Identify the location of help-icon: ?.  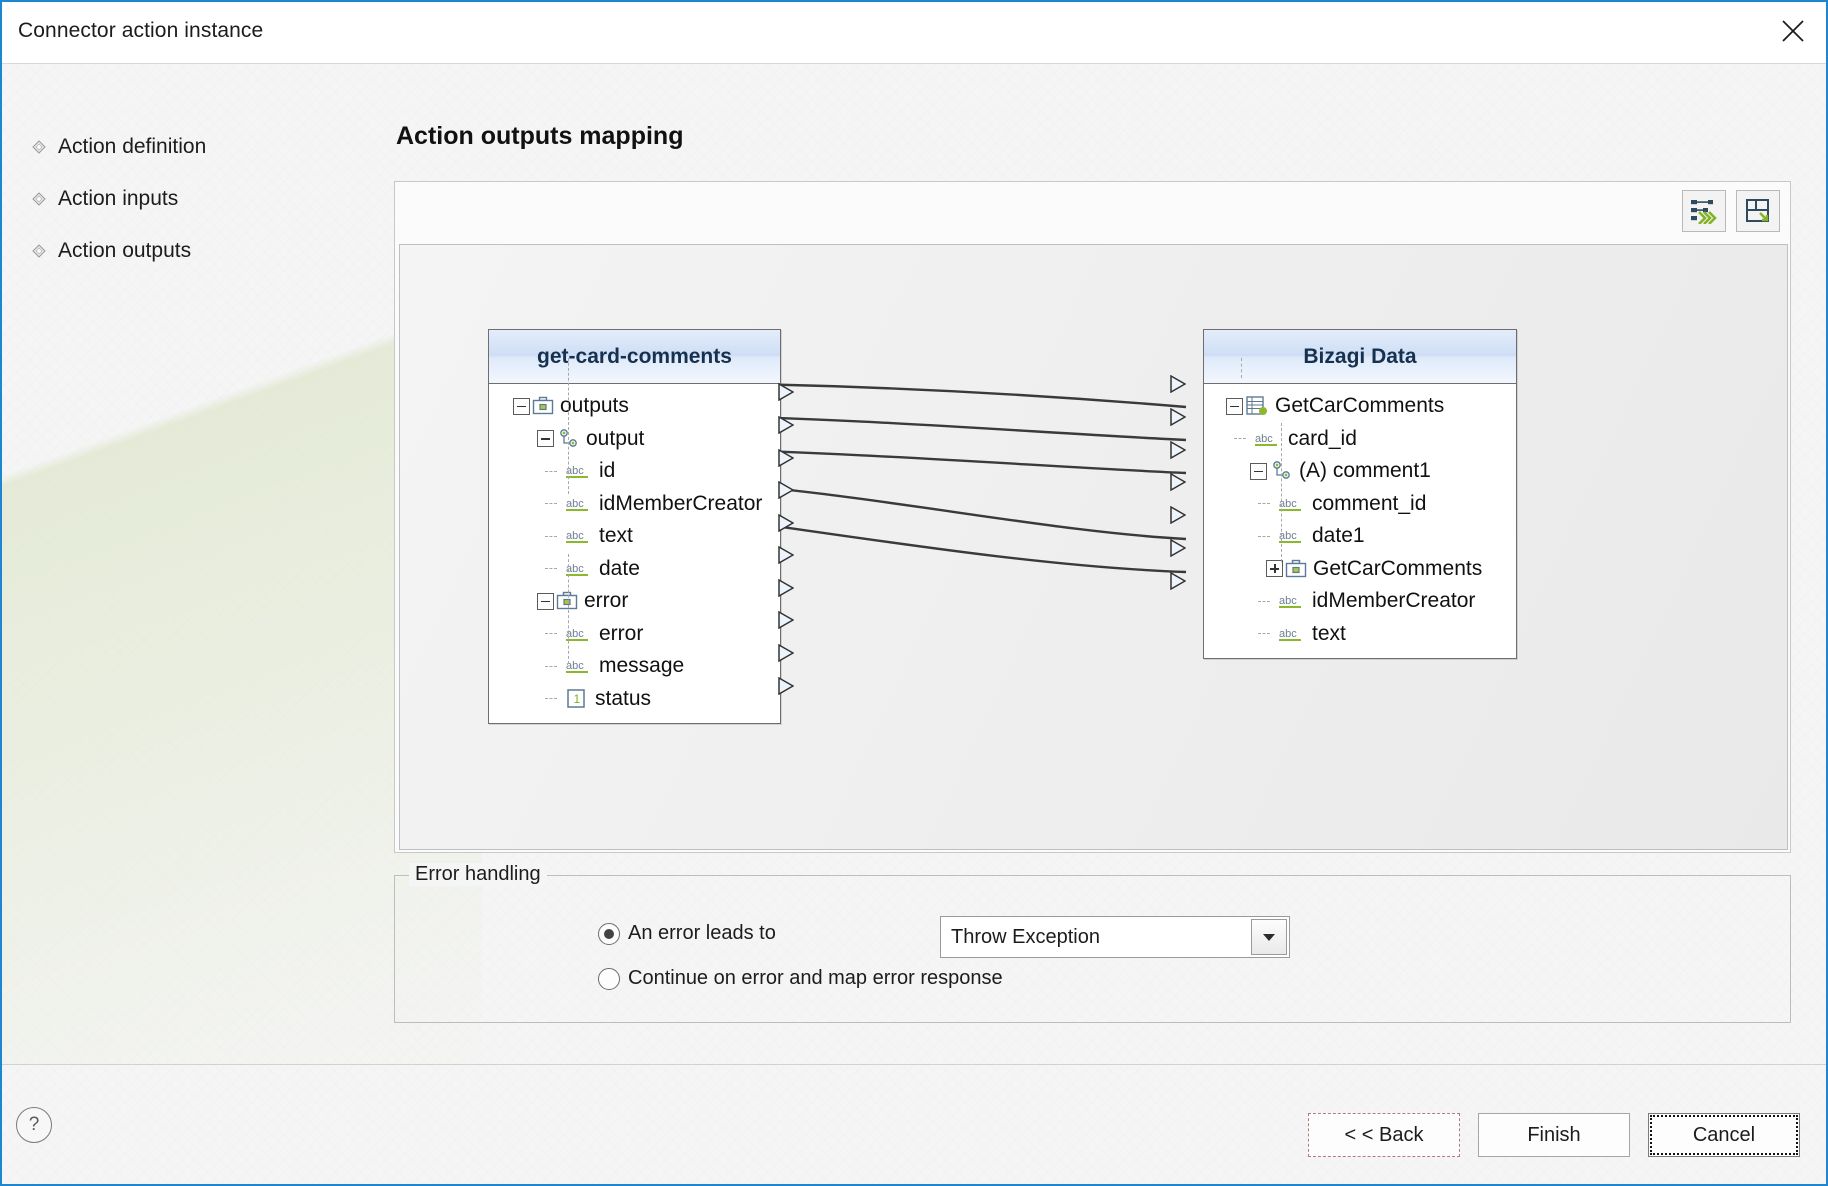
(34, 1125).